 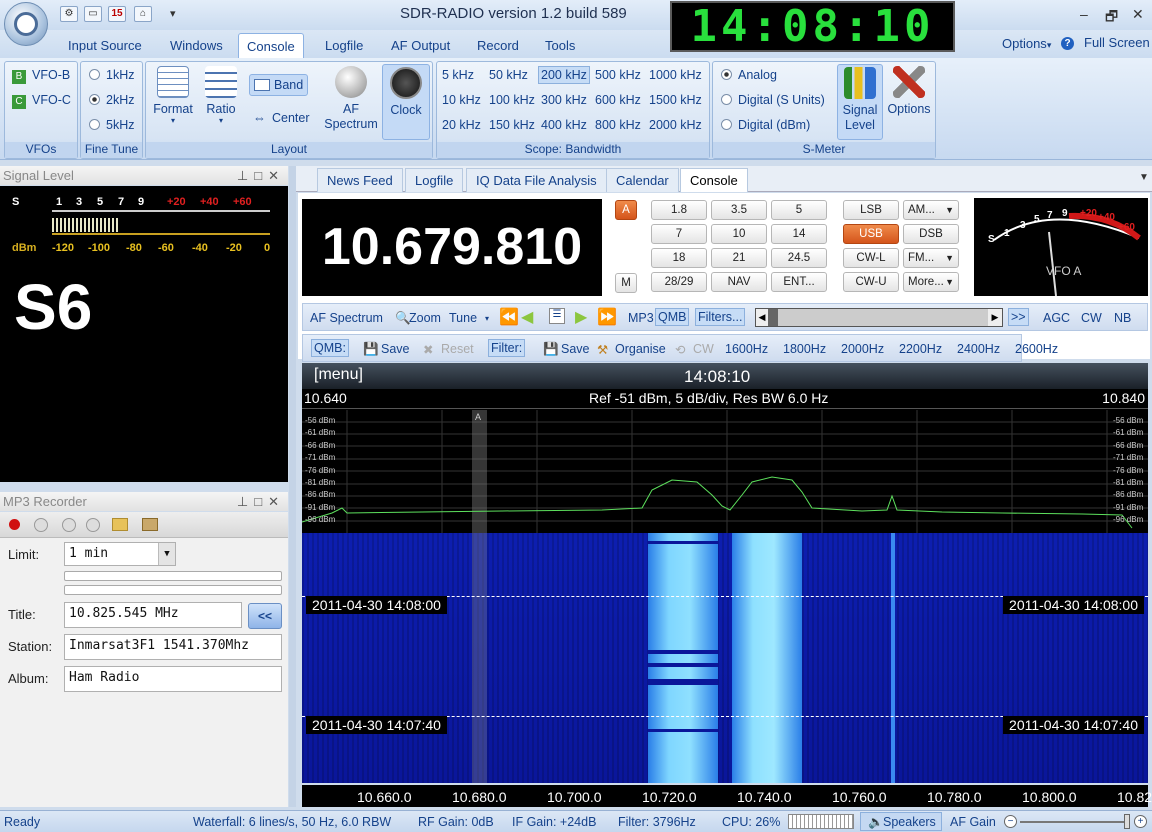 What do you see at coordinates (871, 282) in the screenshot?
I see `mode-button: CW-U` at bounding box center [871, 282].